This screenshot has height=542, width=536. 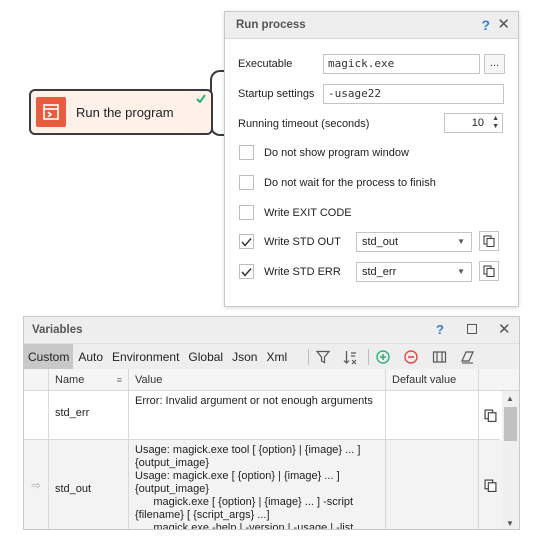 I want to click on row-marker-arrow-icon: ⇨, so click(x=36, y=484).